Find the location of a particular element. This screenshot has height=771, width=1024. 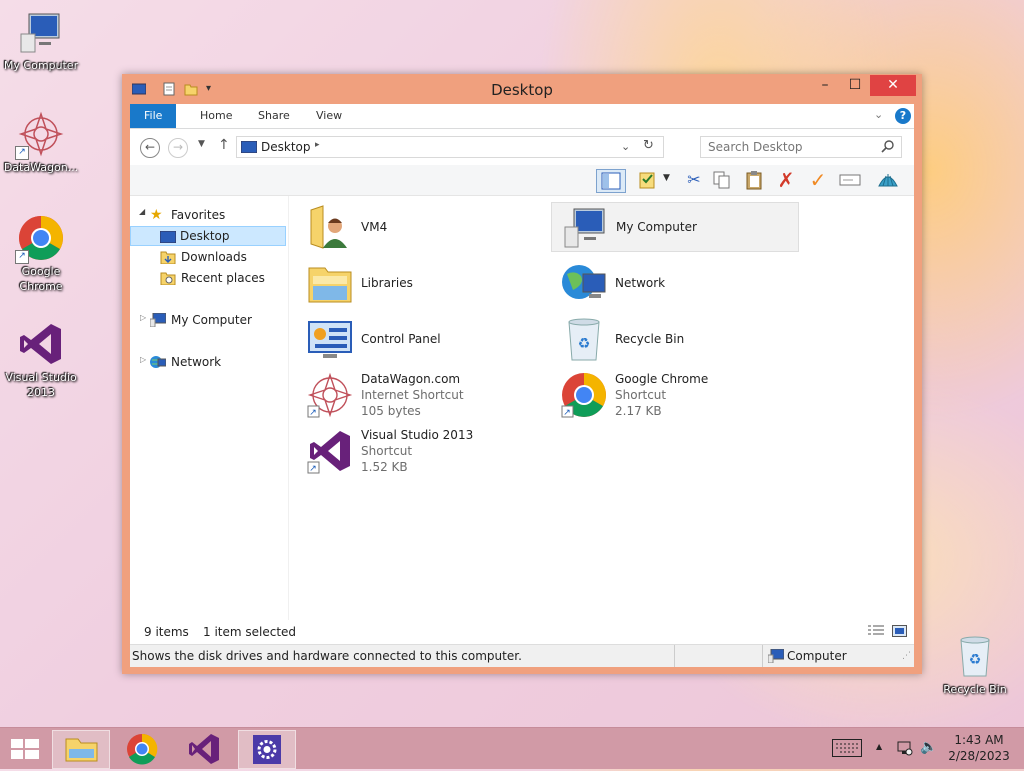

address-bar: Desktop ▸ ⌄ ↻ is located at coordinates (450, 147).